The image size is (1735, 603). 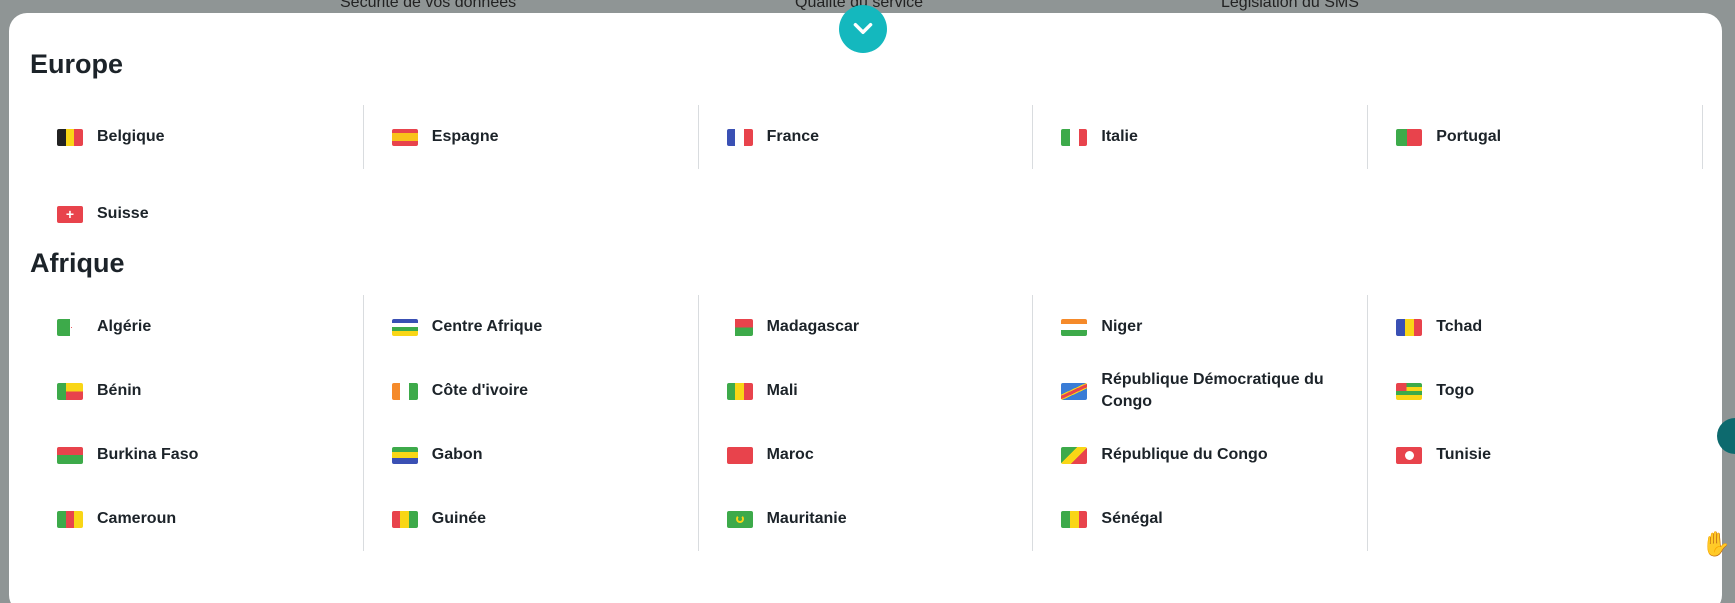 What do you see at coordinates (1290, 6) in the screenshot?
I see `nav-link-sms-legislation: Législation du SMS` at bounding box center [1290, 6].